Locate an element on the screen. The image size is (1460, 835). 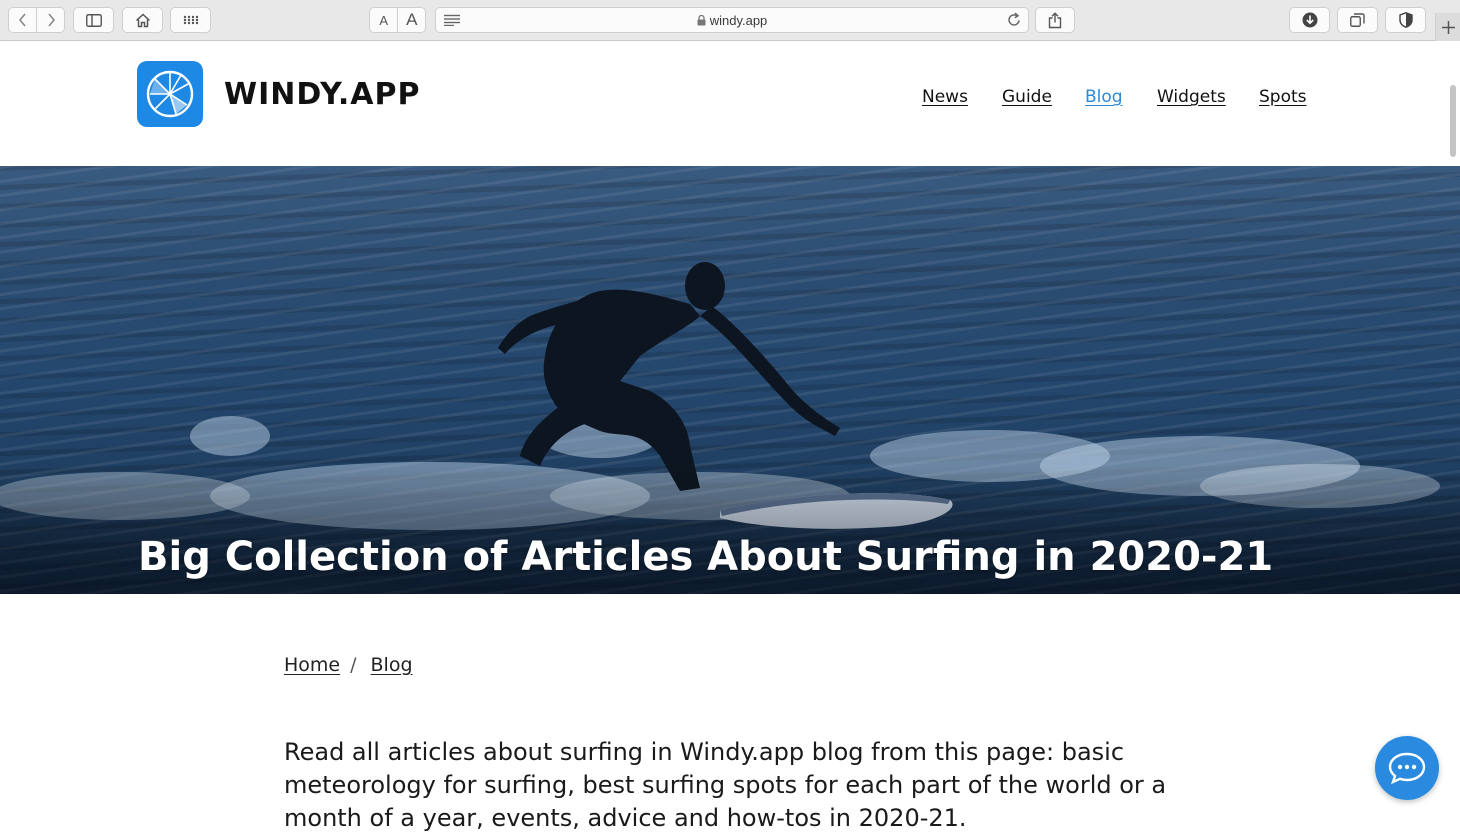
address-bar: windy.app is located at coordinates (732, 20).